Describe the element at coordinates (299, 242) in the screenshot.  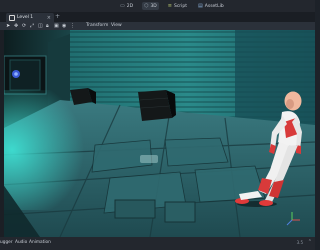
I see `version-label: 3.5` at that location.